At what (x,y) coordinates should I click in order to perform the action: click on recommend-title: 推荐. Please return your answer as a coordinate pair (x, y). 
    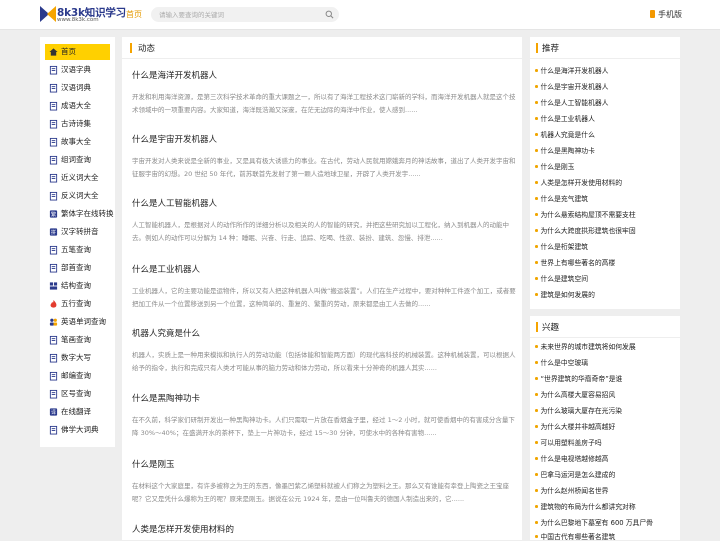
    Looking at the image, I should click on (551, 49).